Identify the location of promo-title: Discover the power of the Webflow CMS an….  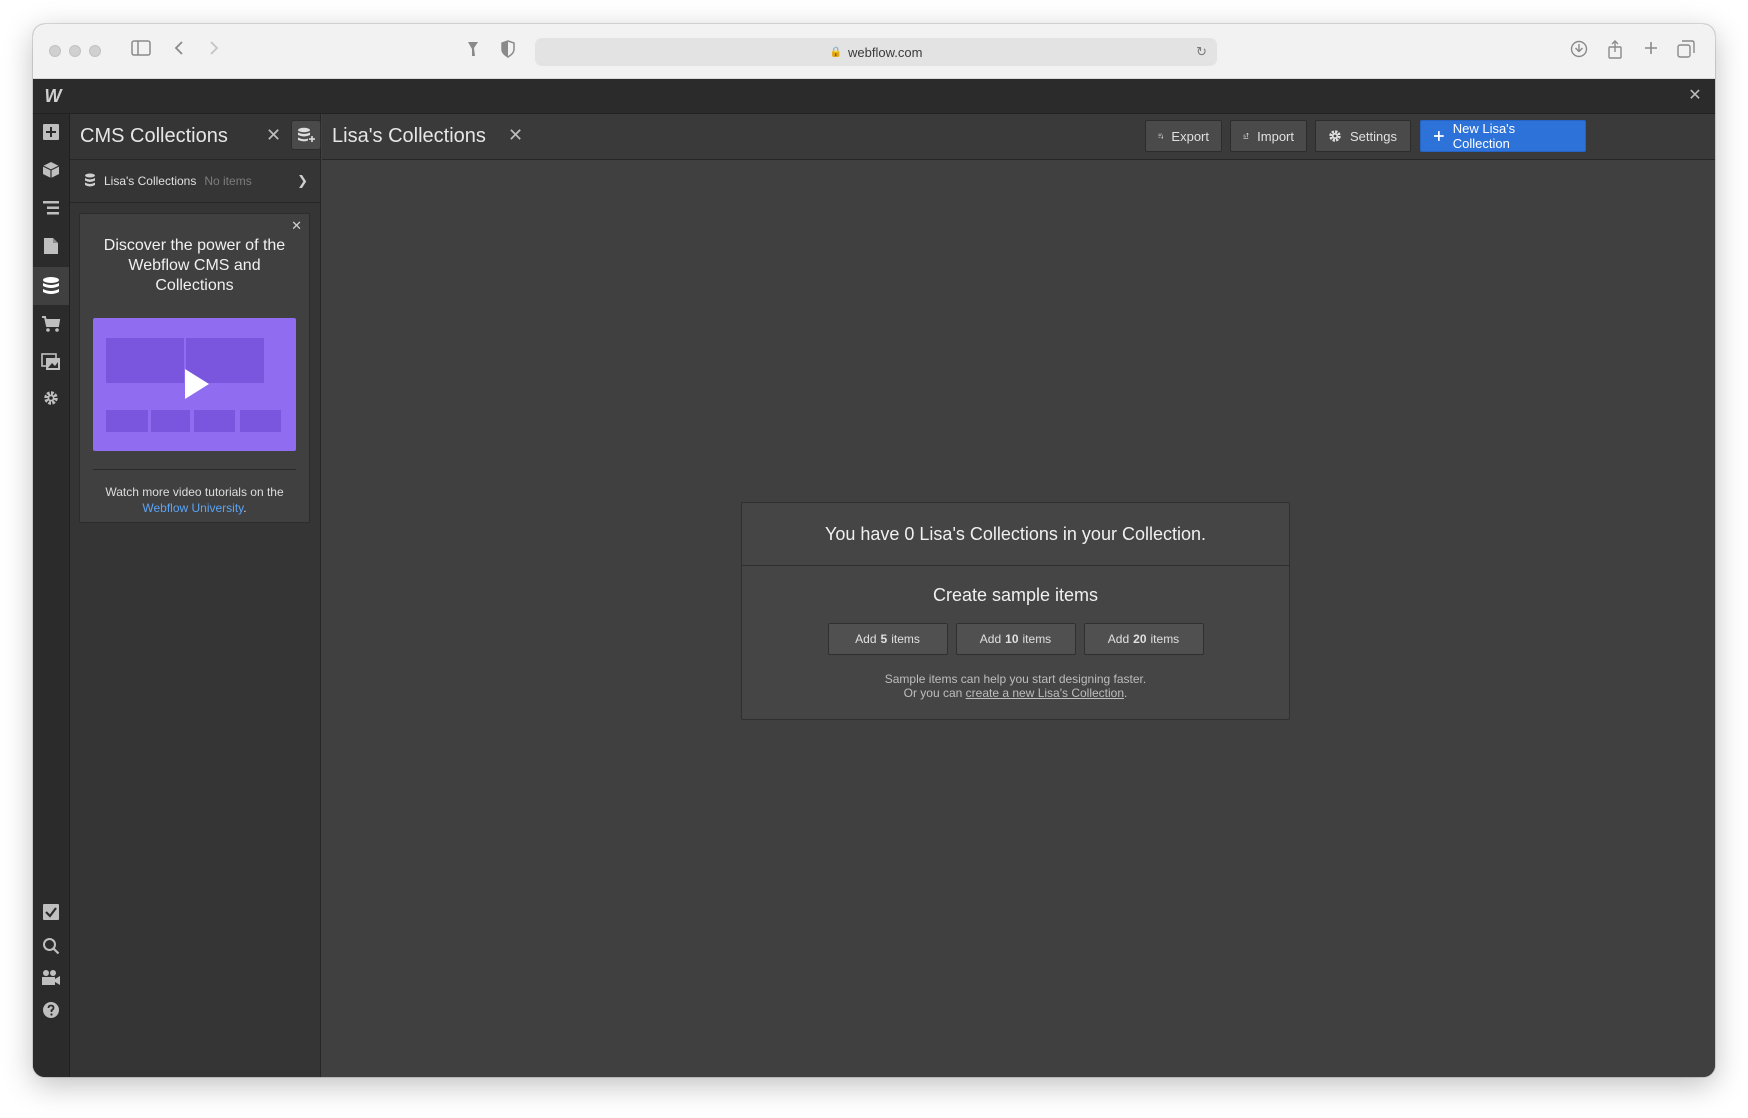
(194, 265).